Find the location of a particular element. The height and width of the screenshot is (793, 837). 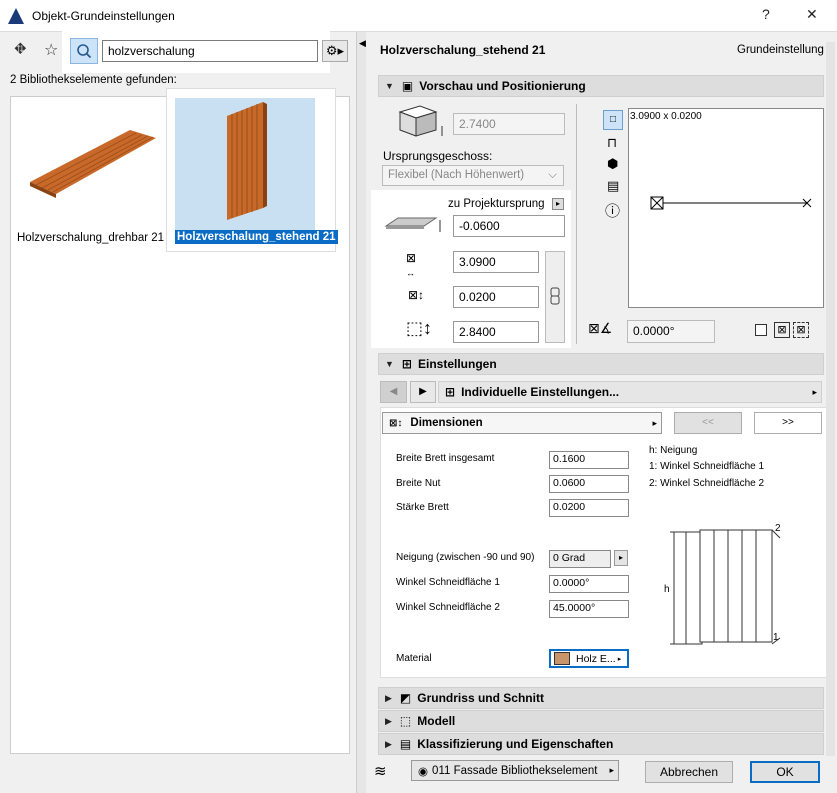

param-label: Material is located at coordinates (414, 658).